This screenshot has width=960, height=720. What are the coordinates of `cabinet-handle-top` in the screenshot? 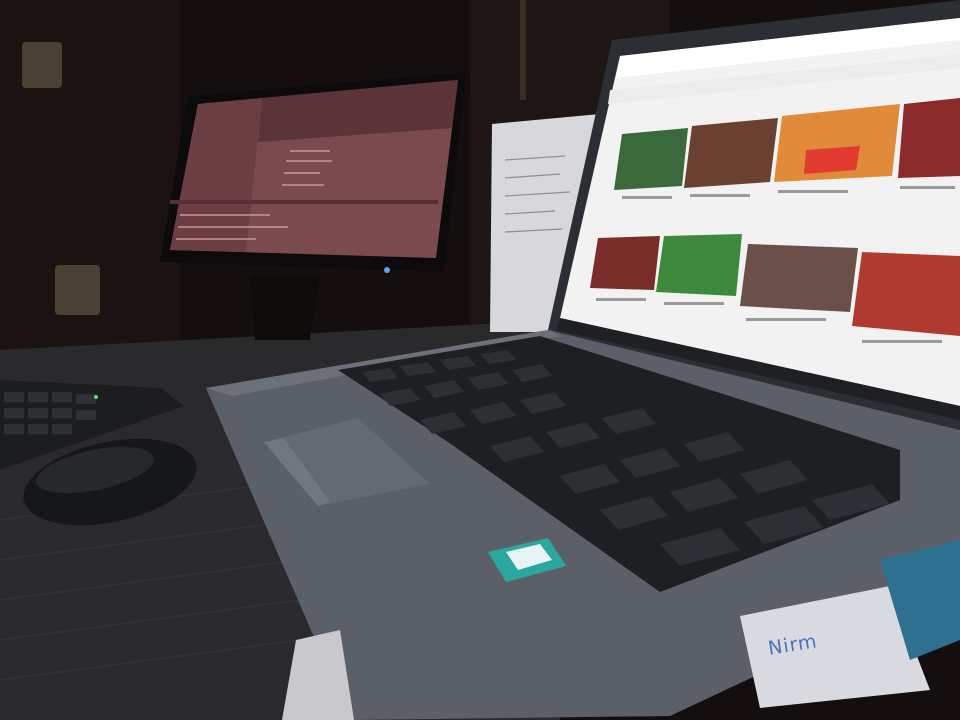 It's located at (42, 65).